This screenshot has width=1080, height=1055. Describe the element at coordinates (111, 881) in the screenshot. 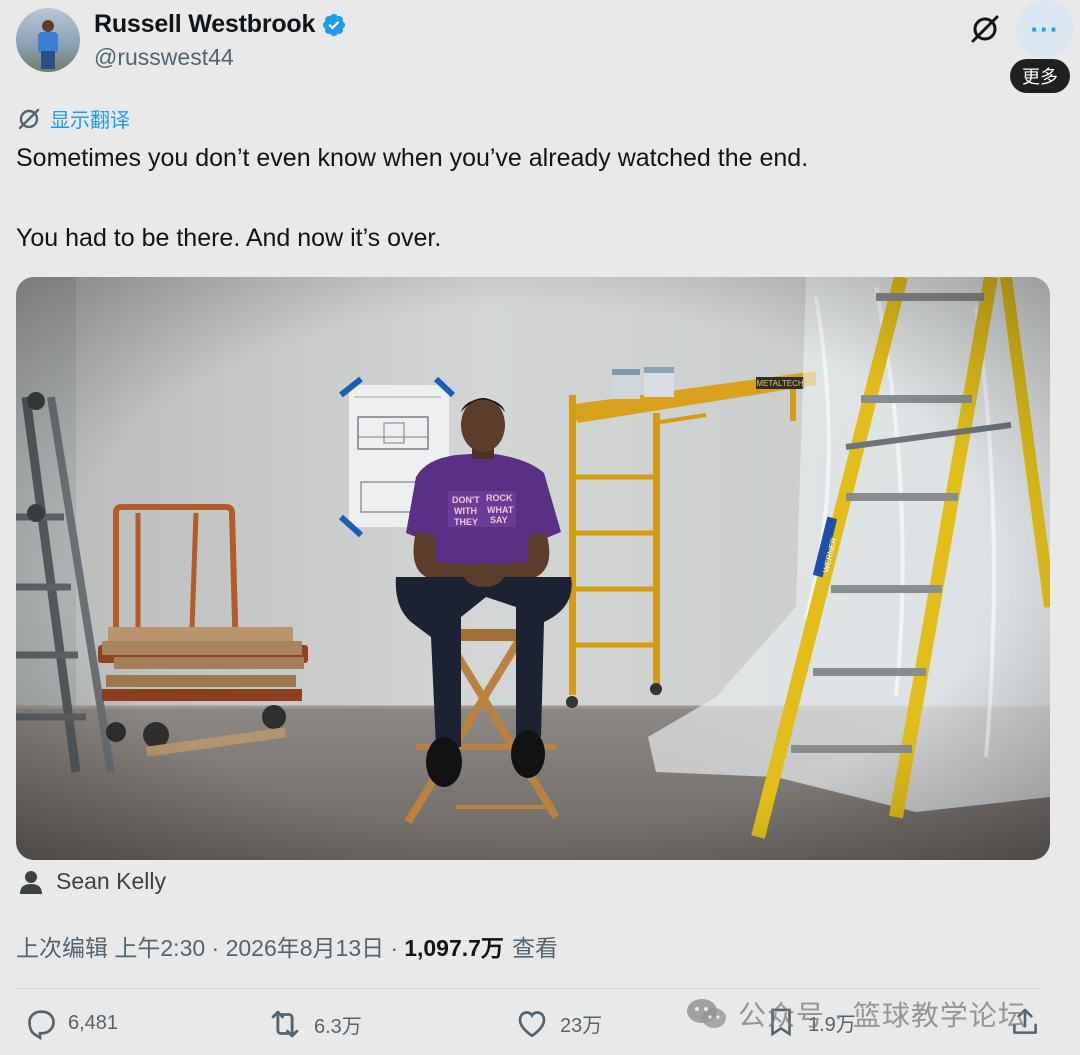

I see `tagged-user-name: Sean Kelly` at that location.